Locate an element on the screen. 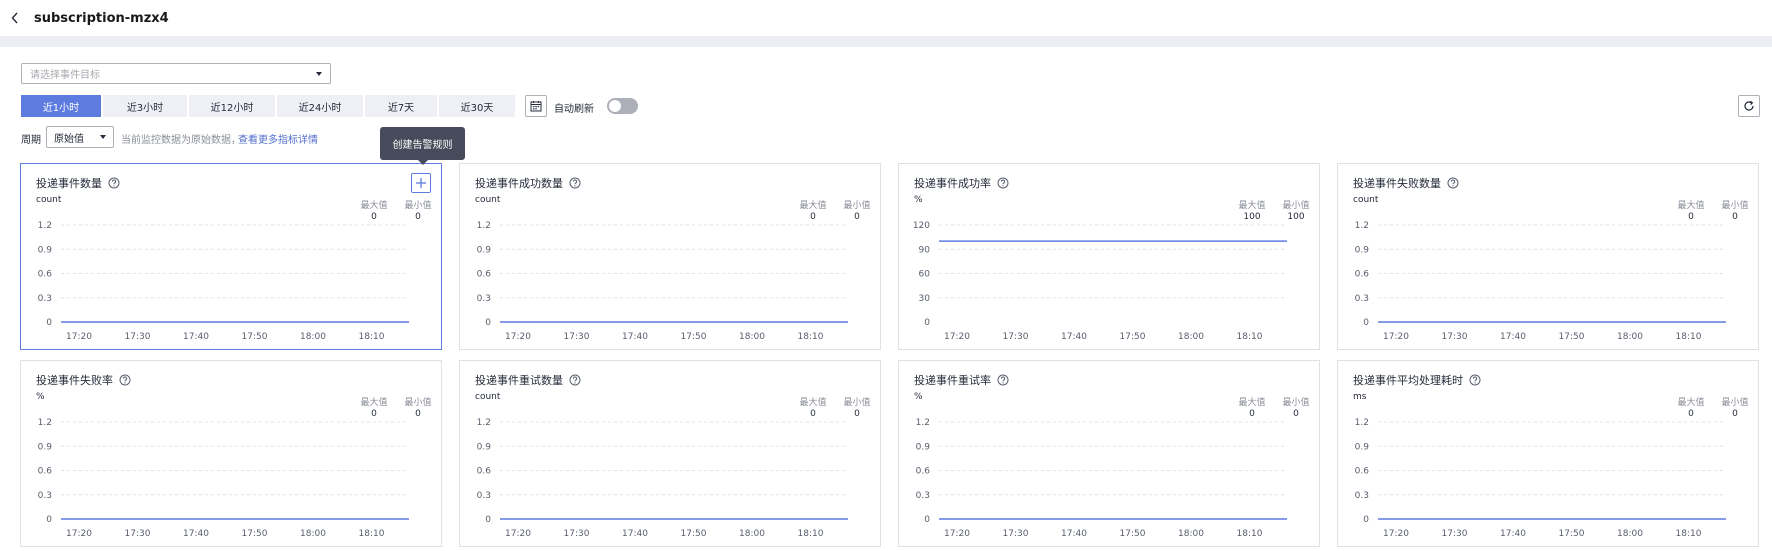 The image size is (1772, 551). chevron-left-icon is located at coordinates (15, 18).